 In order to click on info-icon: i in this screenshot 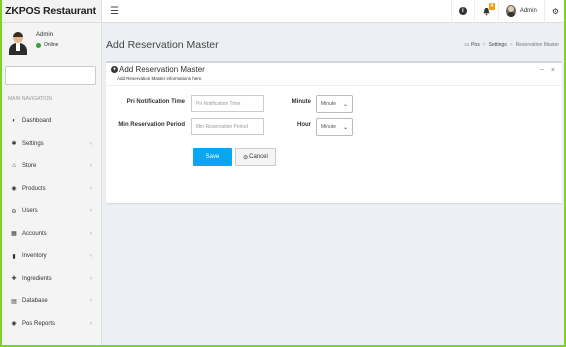, I will do `click(462, 11)`.